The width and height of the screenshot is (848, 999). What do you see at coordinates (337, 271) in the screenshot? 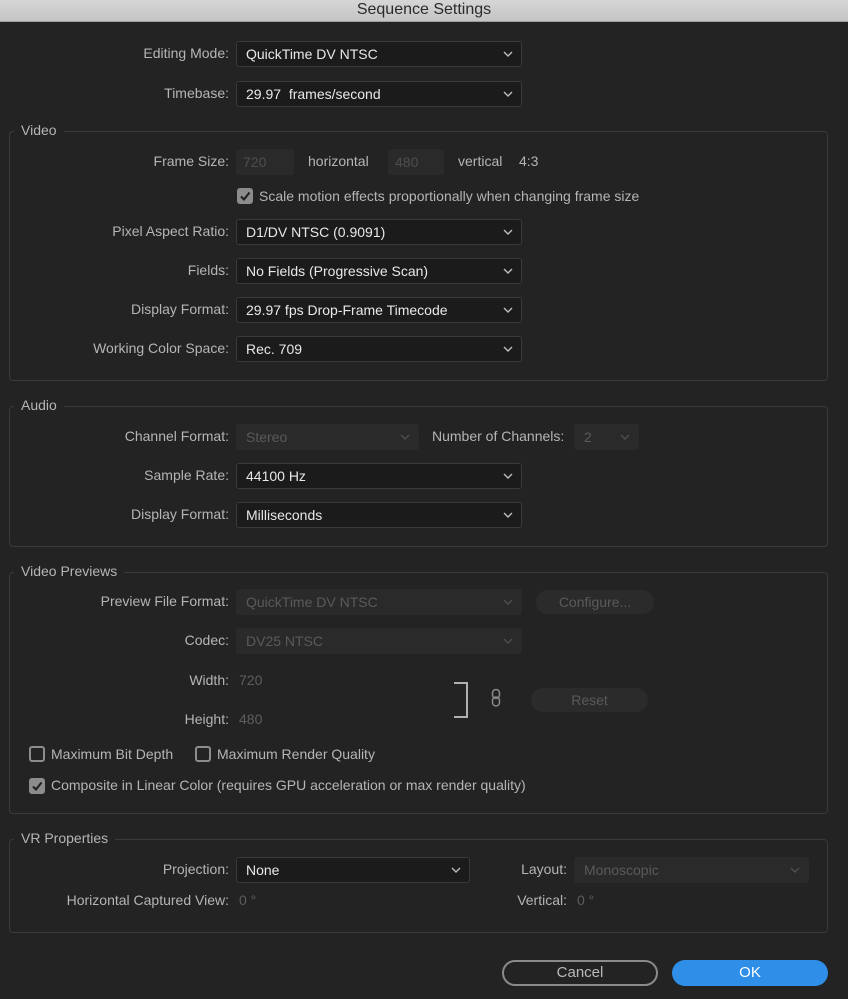
I see `fields-value: No Fields (Progressive Scan)` at bounding box center [337, 271].